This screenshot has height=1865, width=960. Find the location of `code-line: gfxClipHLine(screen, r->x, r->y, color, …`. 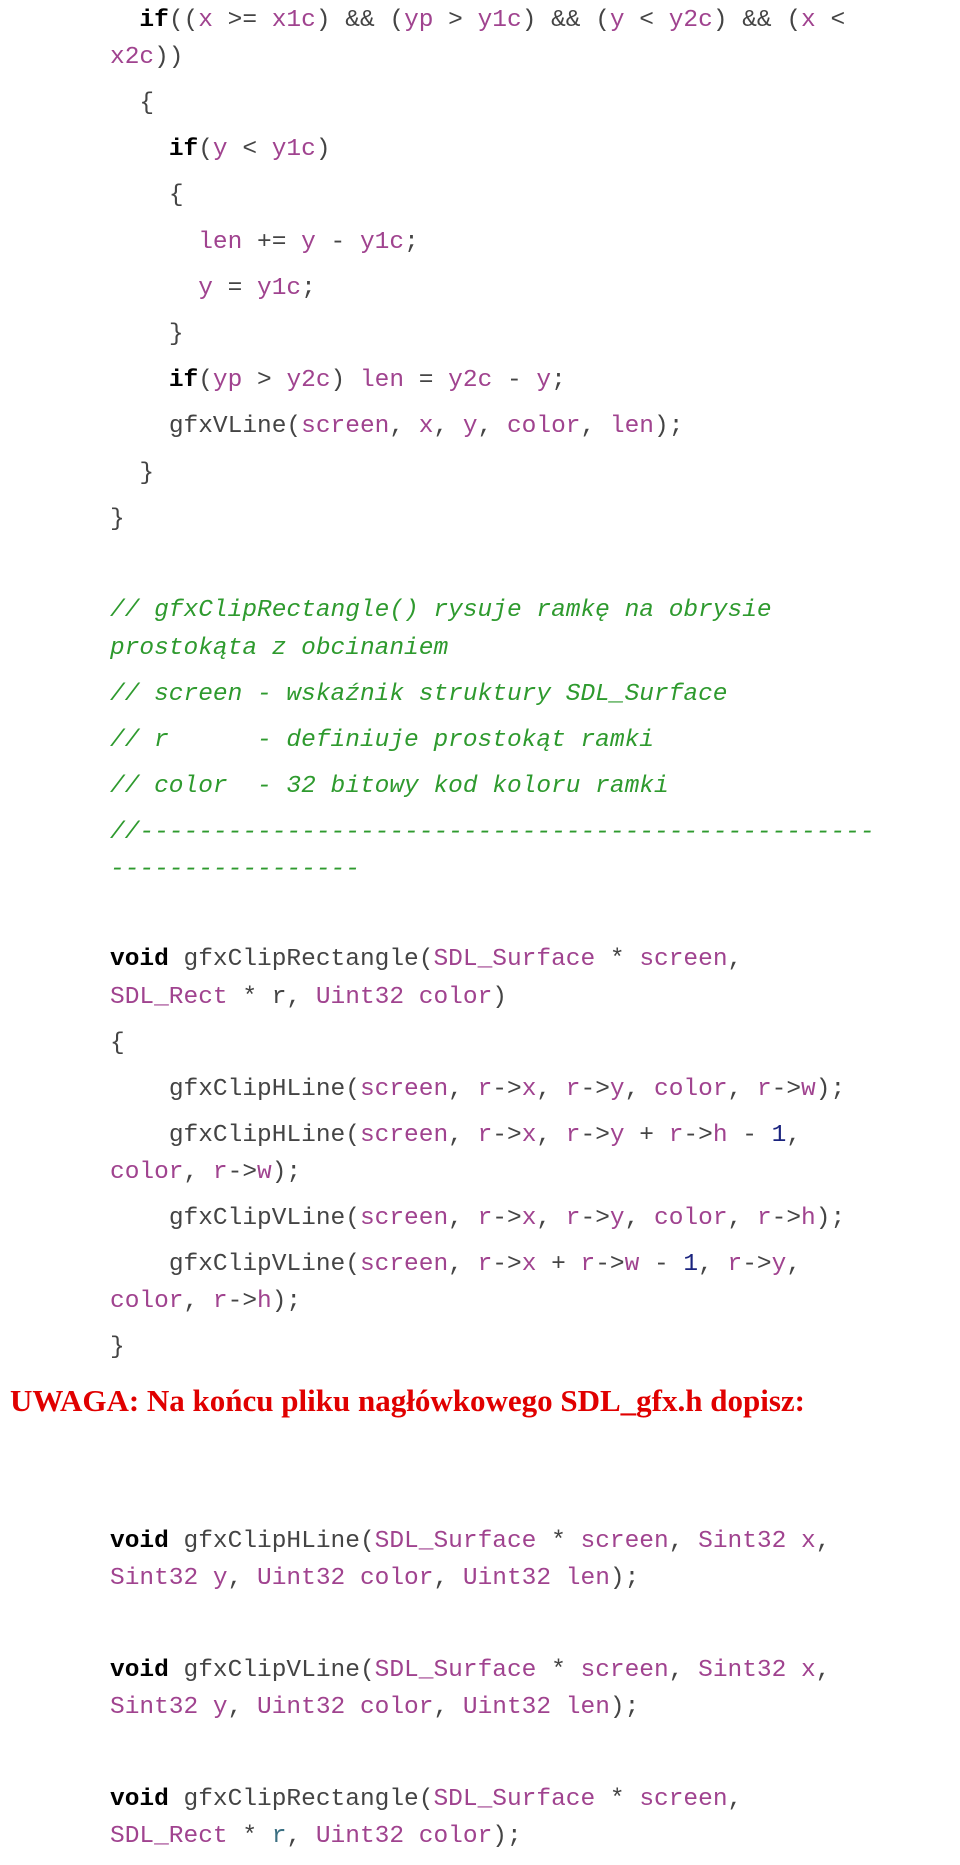

code-line: gfxClipHLine(screen, r->x, r->y, color, … is located at coordinates (477, 1089).